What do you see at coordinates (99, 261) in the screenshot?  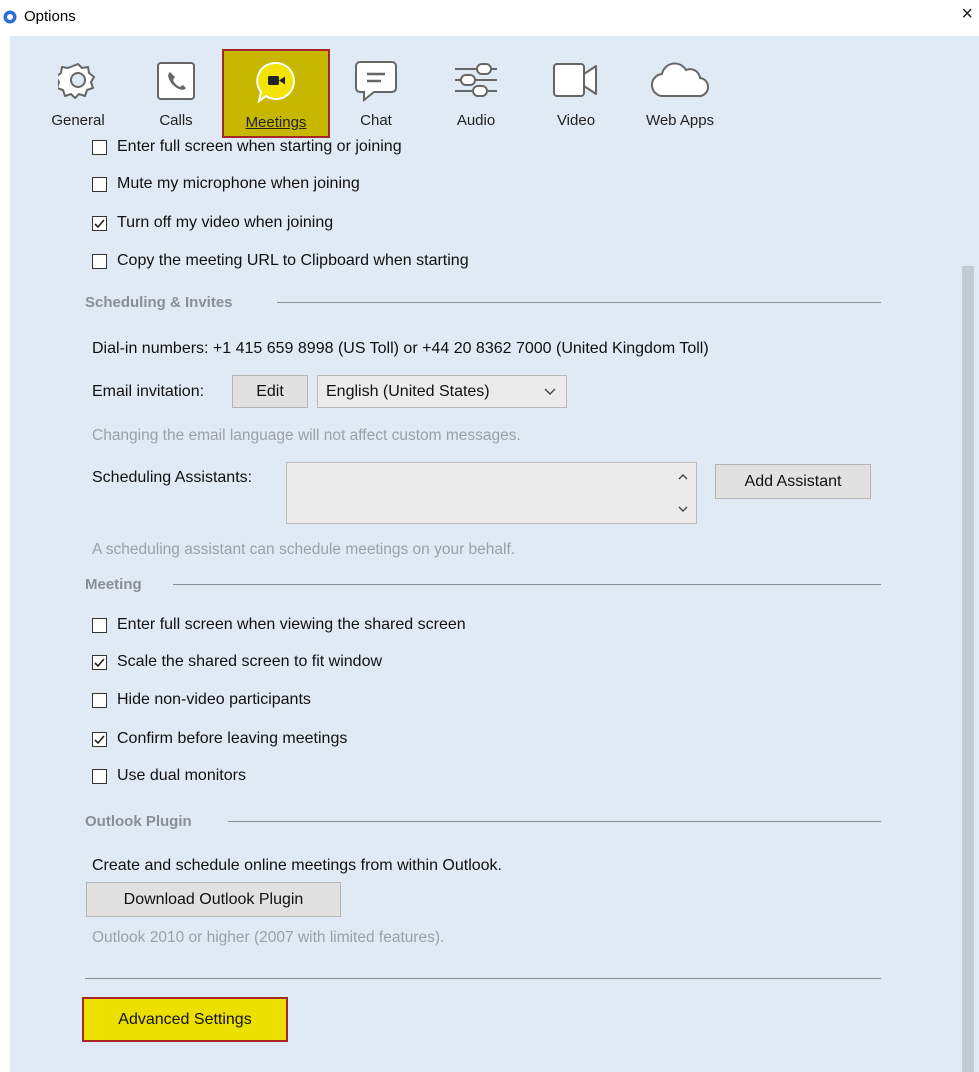 I see `checkbox-copy-url` at bounding box center [99, 261].